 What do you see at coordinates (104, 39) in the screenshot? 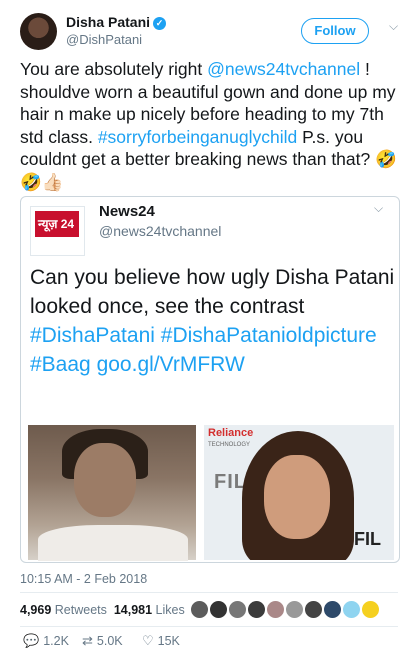
I see `author-handle: @DishPatani` at bounding box center [104, 39].